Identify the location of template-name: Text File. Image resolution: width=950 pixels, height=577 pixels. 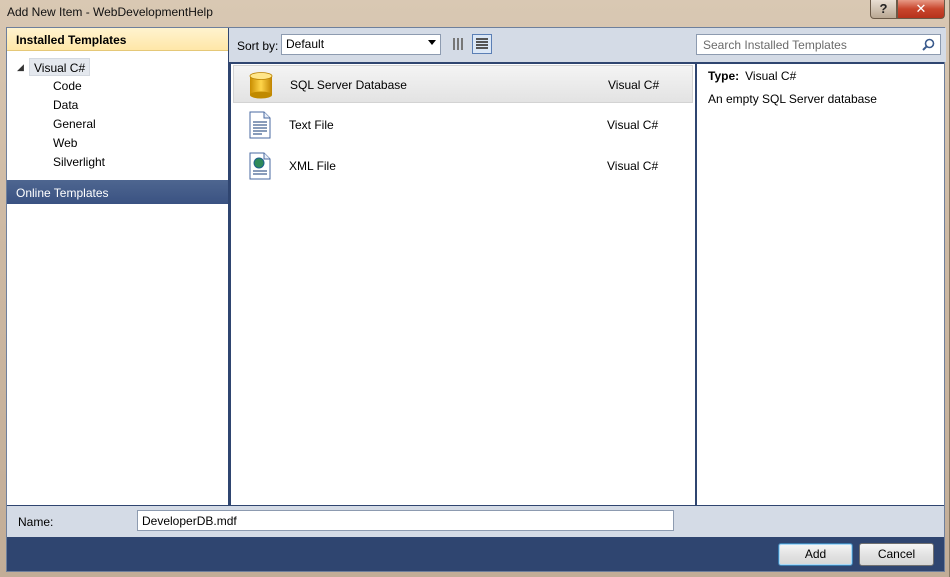
(311, 125).